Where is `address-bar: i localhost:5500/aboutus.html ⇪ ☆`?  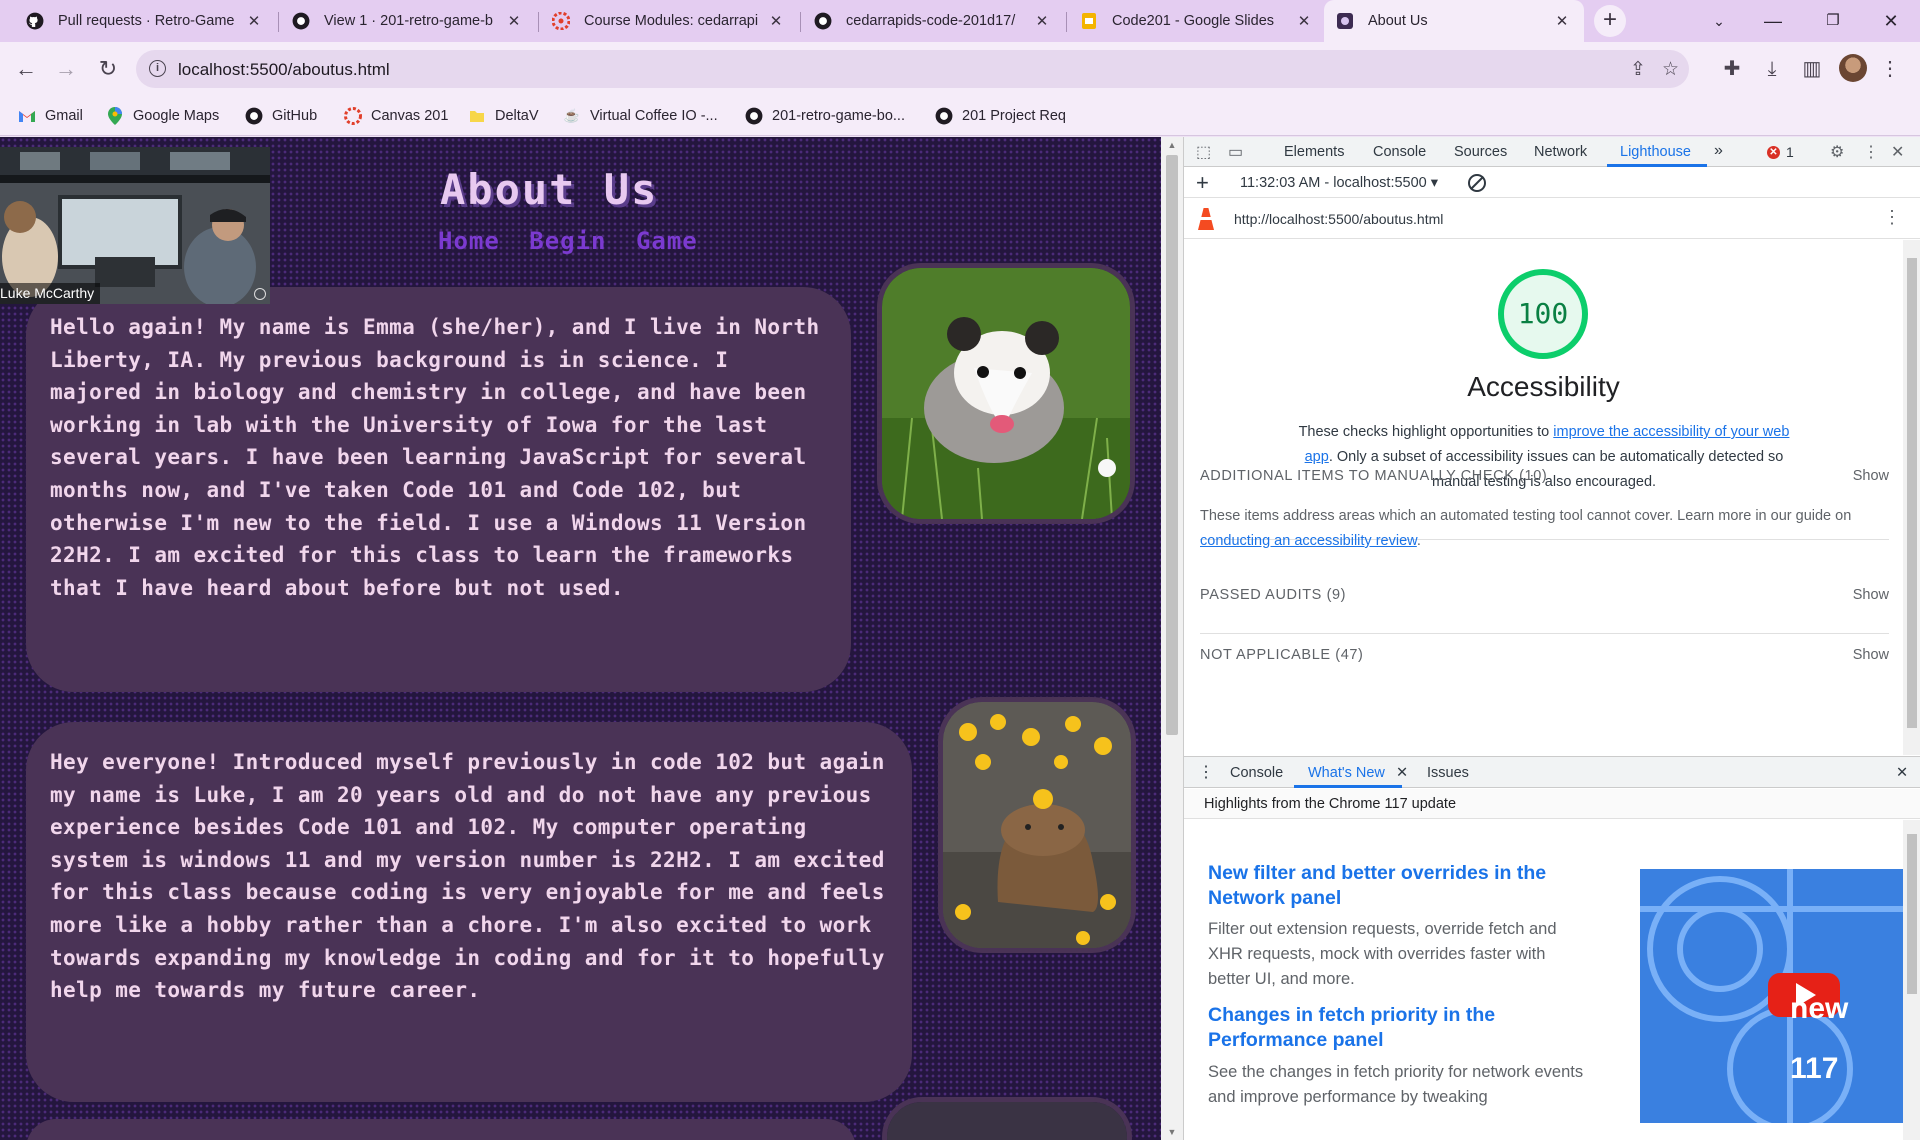
address-bar: i localhost:5500/aboutus.html ⇪ ☆ is located at coordinates (912, 69).